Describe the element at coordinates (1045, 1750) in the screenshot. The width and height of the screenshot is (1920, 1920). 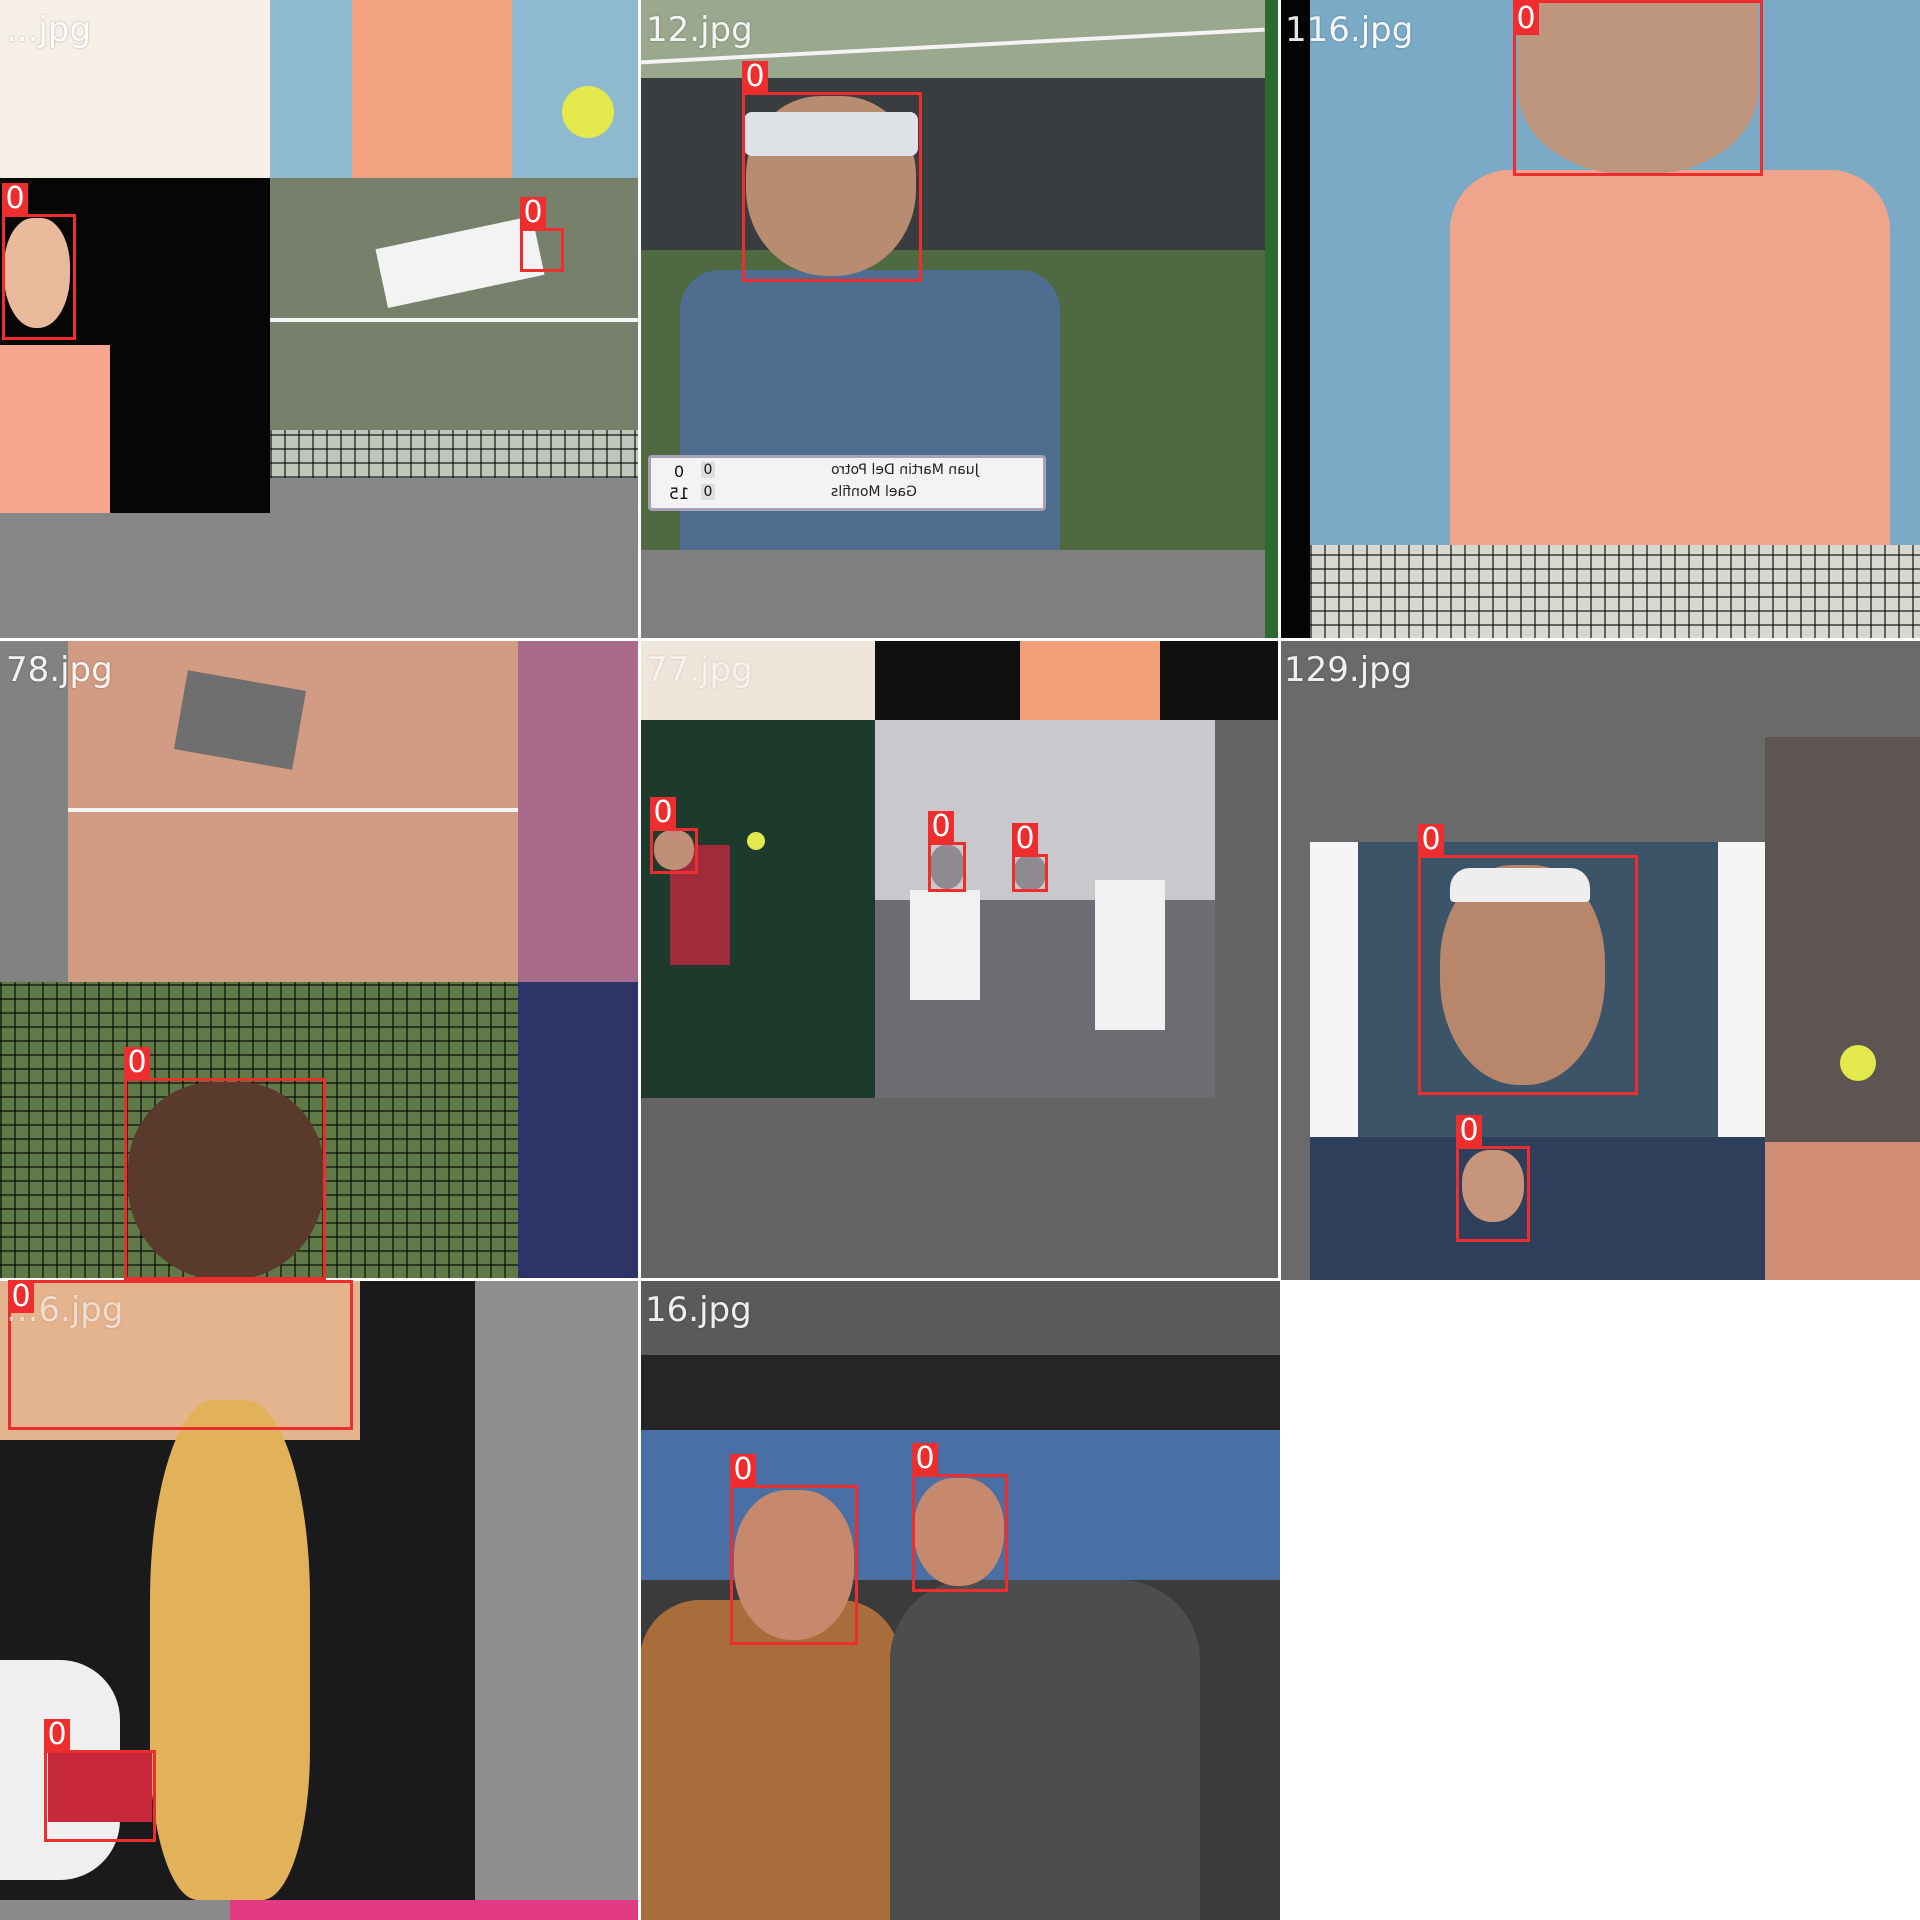
I see `tshirt` at that location.